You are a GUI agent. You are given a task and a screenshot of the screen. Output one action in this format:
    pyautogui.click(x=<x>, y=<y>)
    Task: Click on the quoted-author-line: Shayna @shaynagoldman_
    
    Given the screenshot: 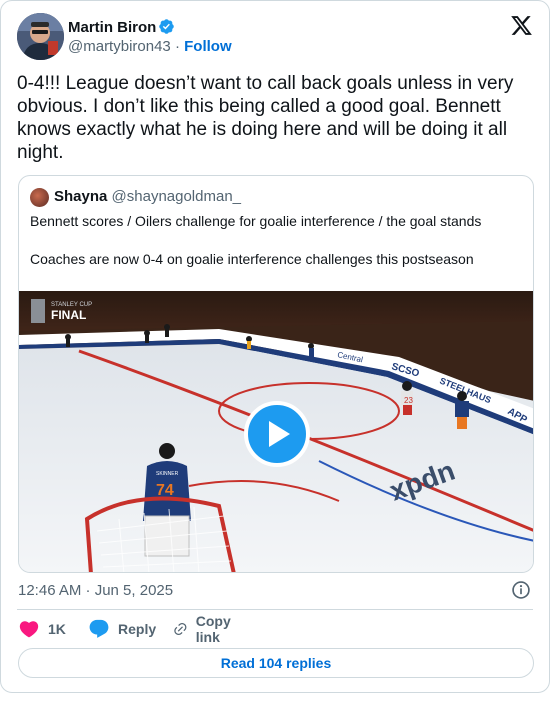 What is the action you would take?
    pyautogui.click(x=147, y=196)
    